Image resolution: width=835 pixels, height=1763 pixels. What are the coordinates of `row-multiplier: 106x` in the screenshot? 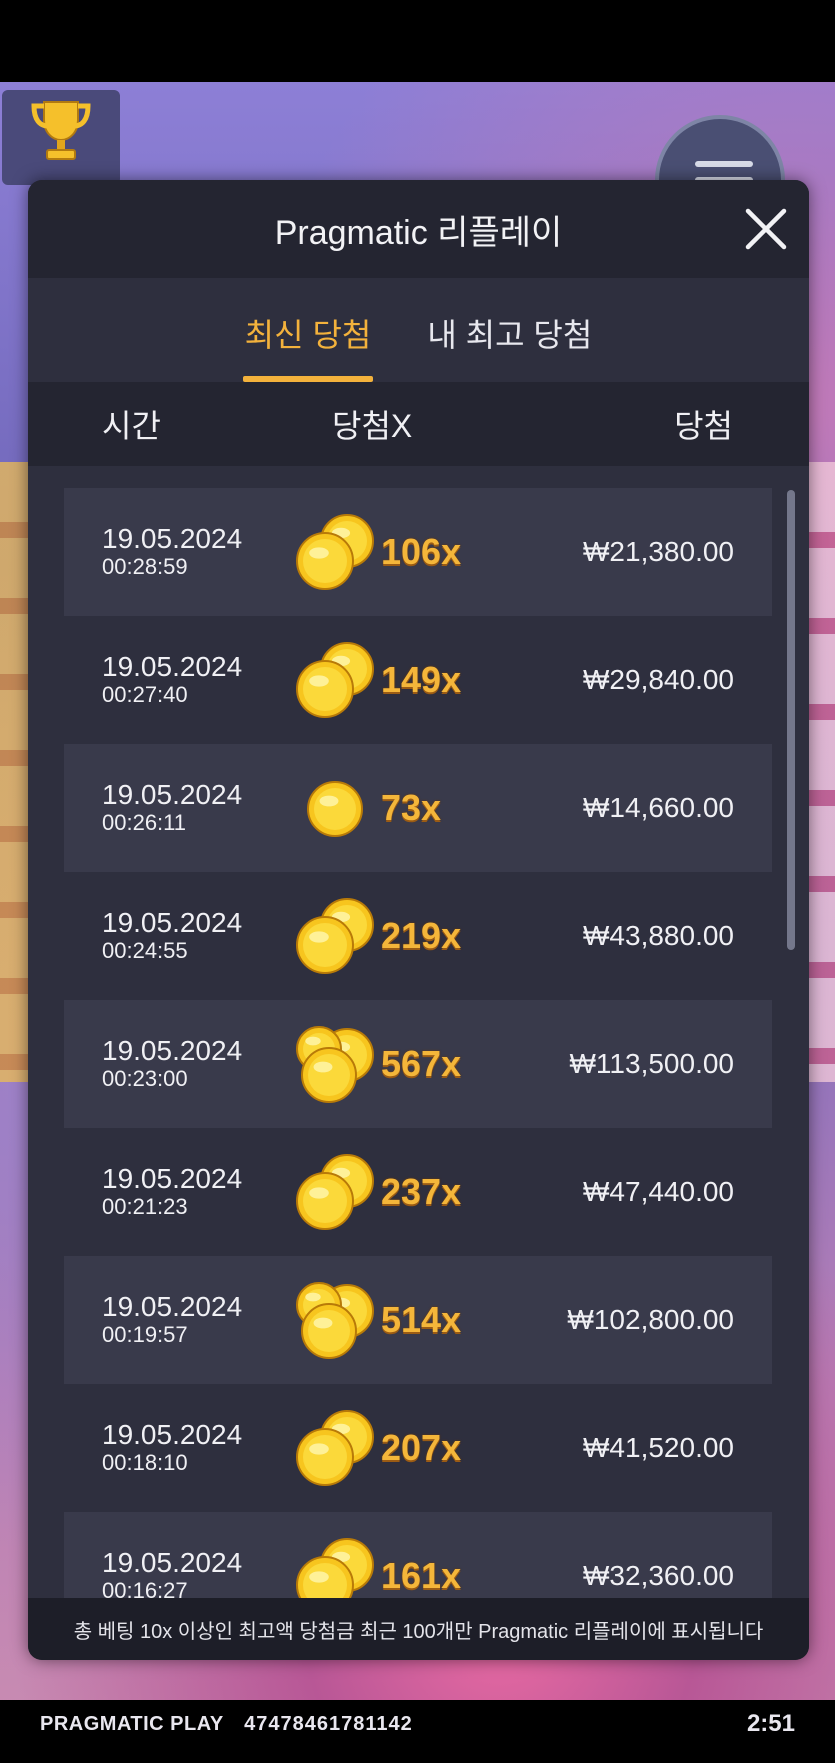 It's located at (421, 551).